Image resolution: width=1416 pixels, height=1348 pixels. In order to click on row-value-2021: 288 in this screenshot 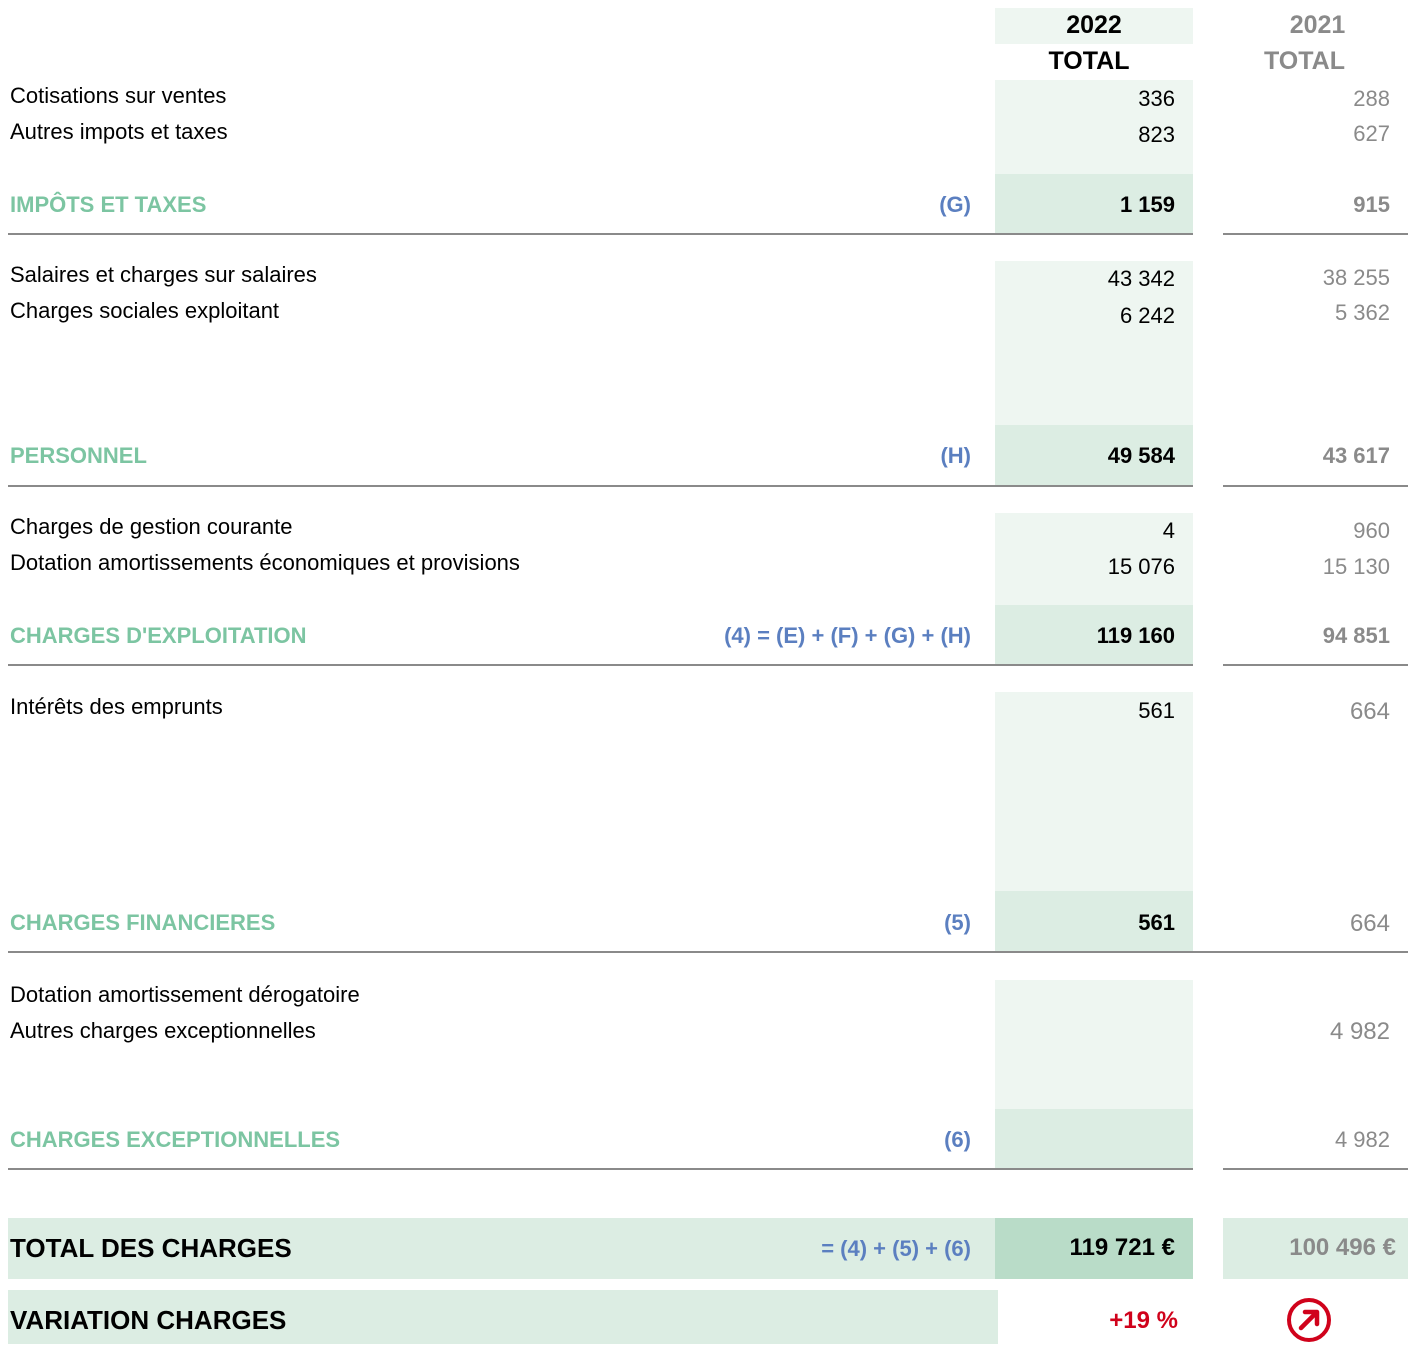, I will do `click(1371, 98)`.